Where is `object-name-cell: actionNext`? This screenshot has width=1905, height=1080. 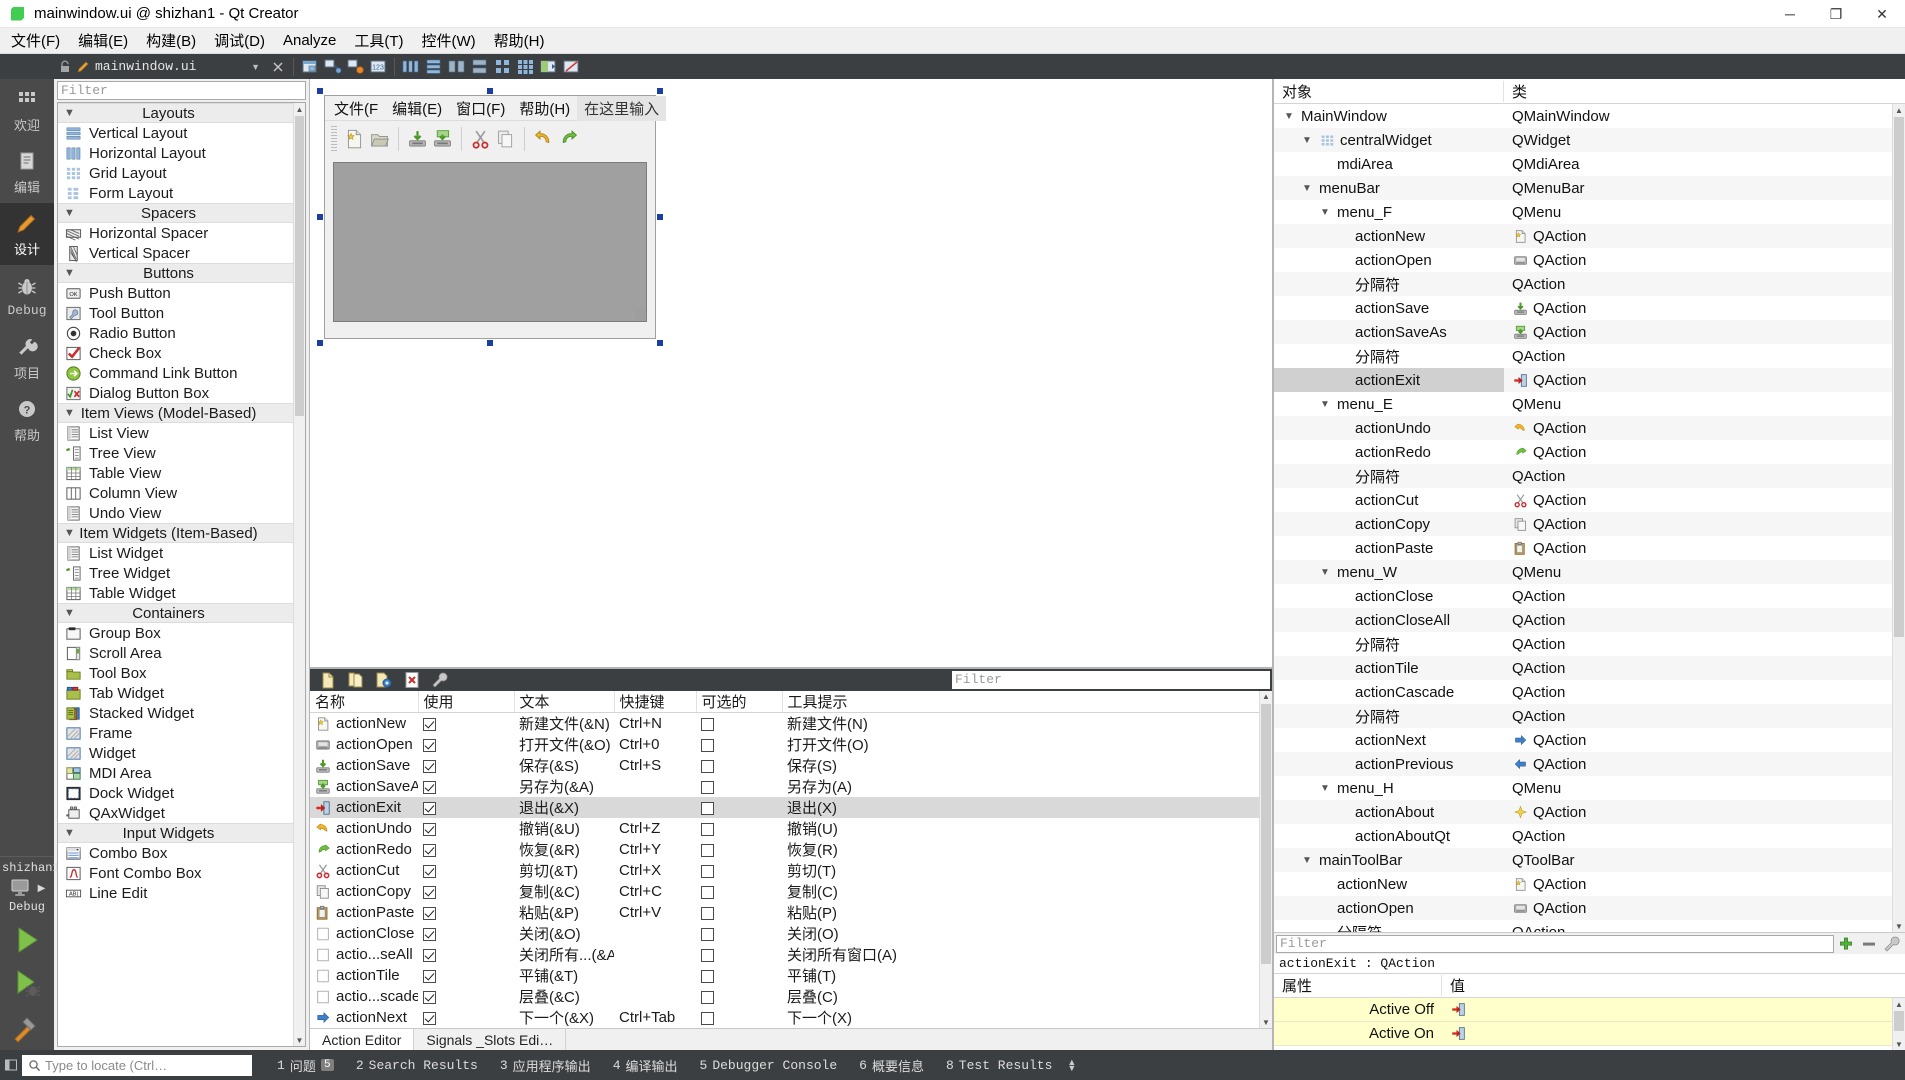
object-name-cell: actionNext is located at coordinates (1389, 740).